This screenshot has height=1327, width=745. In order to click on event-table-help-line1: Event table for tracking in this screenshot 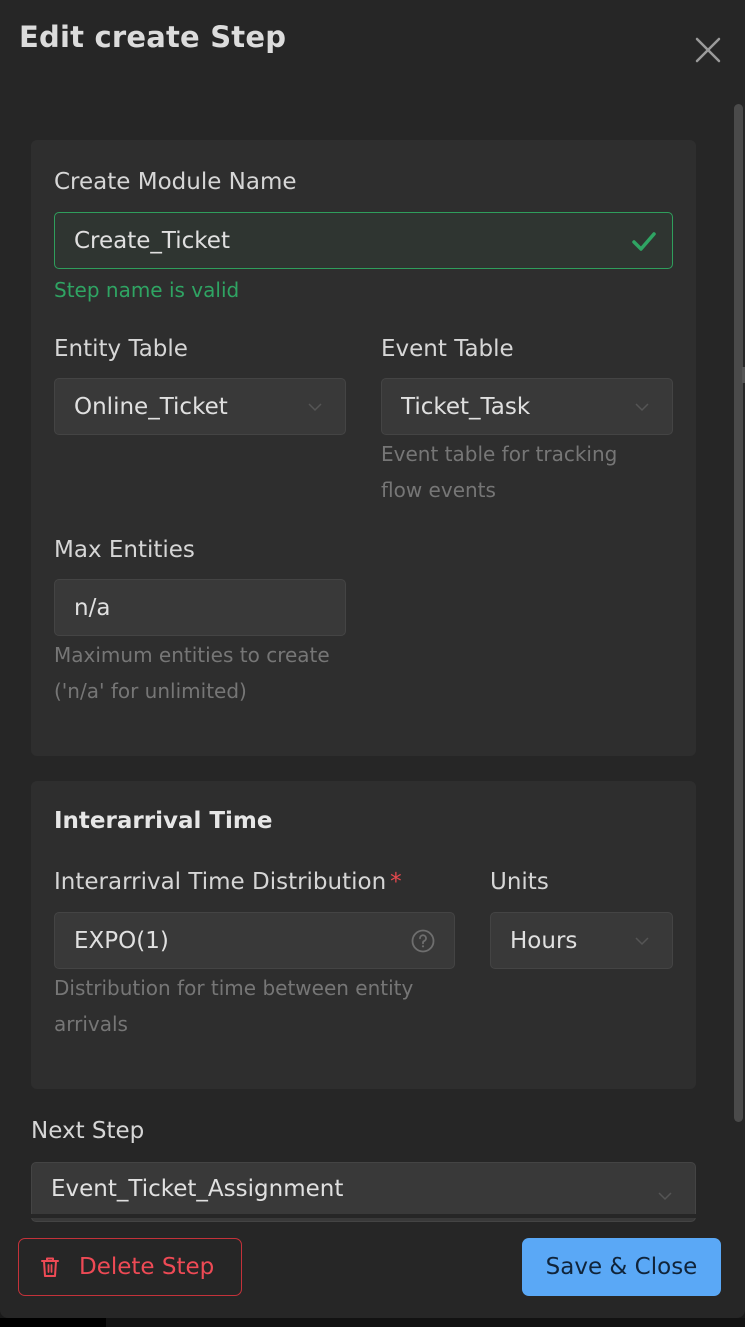, I will do `click(499, 454)`.